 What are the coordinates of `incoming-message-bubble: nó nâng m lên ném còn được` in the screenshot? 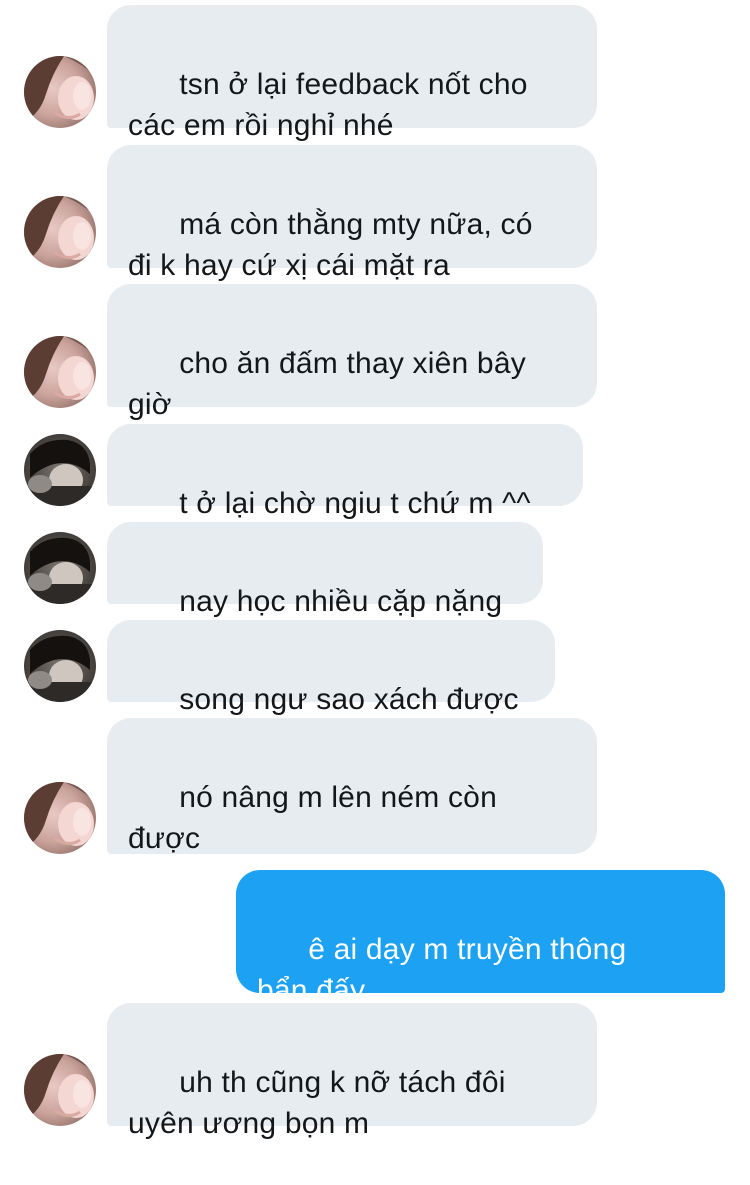 It's located at (352, 826).